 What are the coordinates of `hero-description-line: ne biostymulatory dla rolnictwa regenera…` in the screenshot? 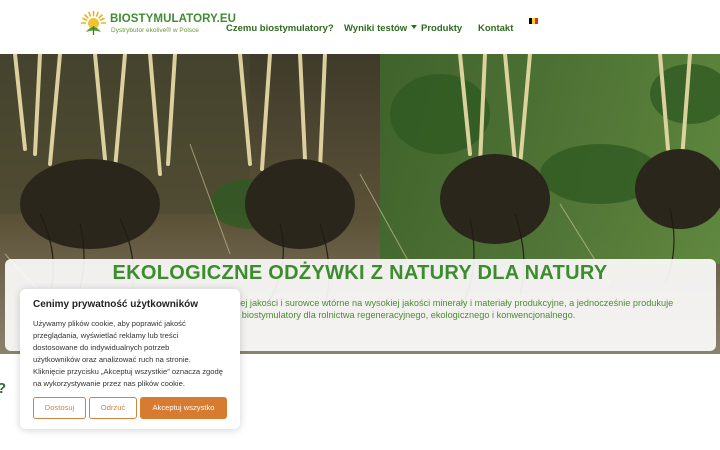 It's located at (402, 315).